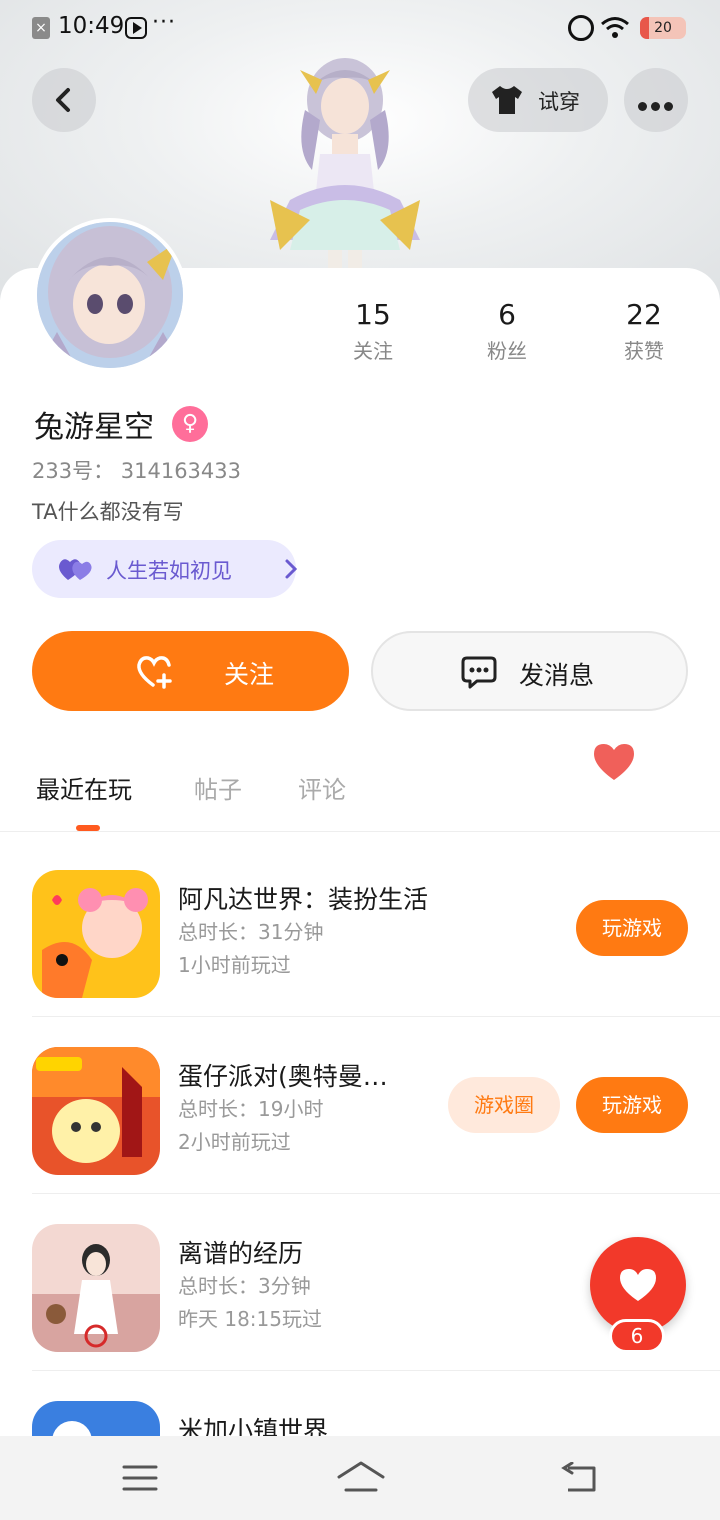  What do you see at coordinates (345, 164) in the screenshot?
I see `avatar-3d-figure` at bounding box center [345, 164].